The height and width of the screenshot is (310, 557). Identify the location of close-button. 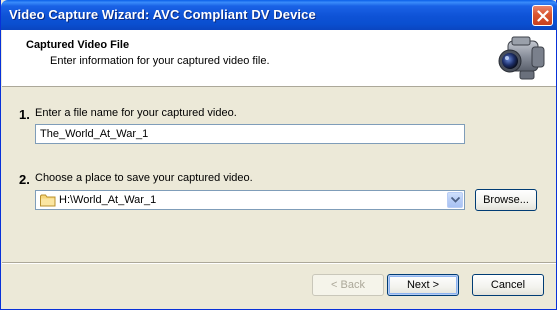
(542, 15).